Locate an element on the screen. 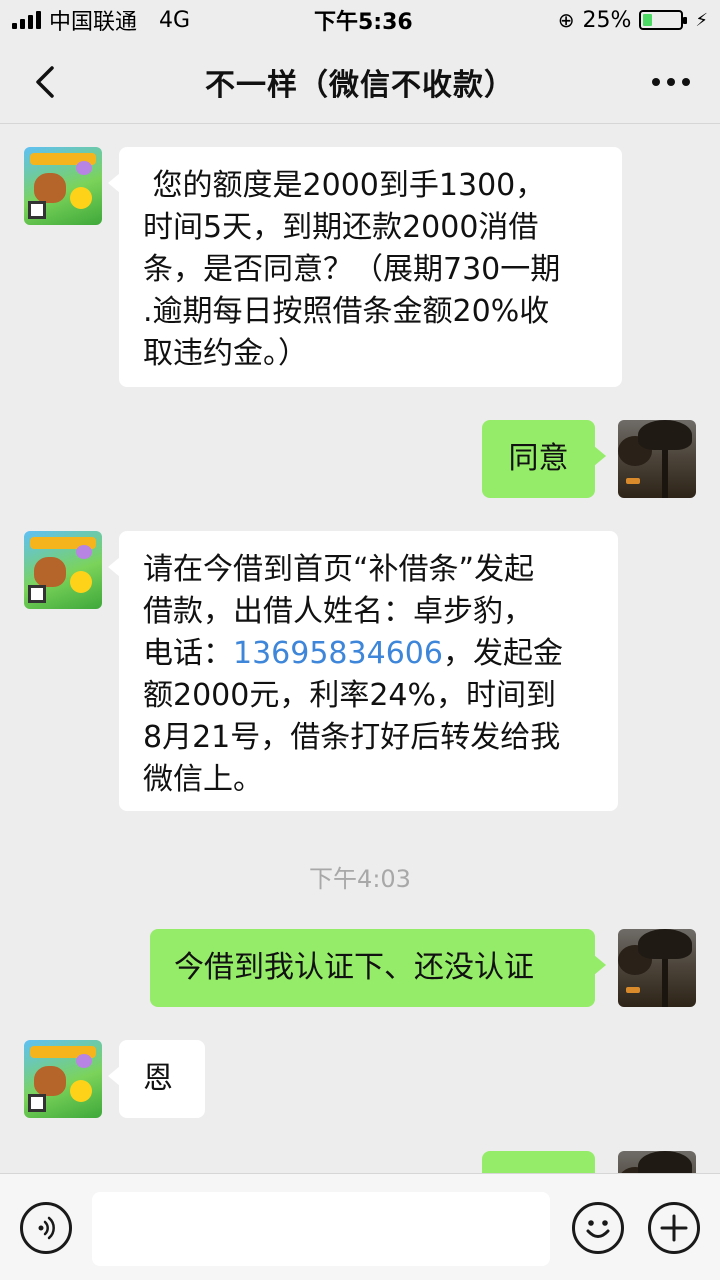 The height and width of the screenshot is (1280, 720). chevron-left-icon is located at coordinates (45, 82).